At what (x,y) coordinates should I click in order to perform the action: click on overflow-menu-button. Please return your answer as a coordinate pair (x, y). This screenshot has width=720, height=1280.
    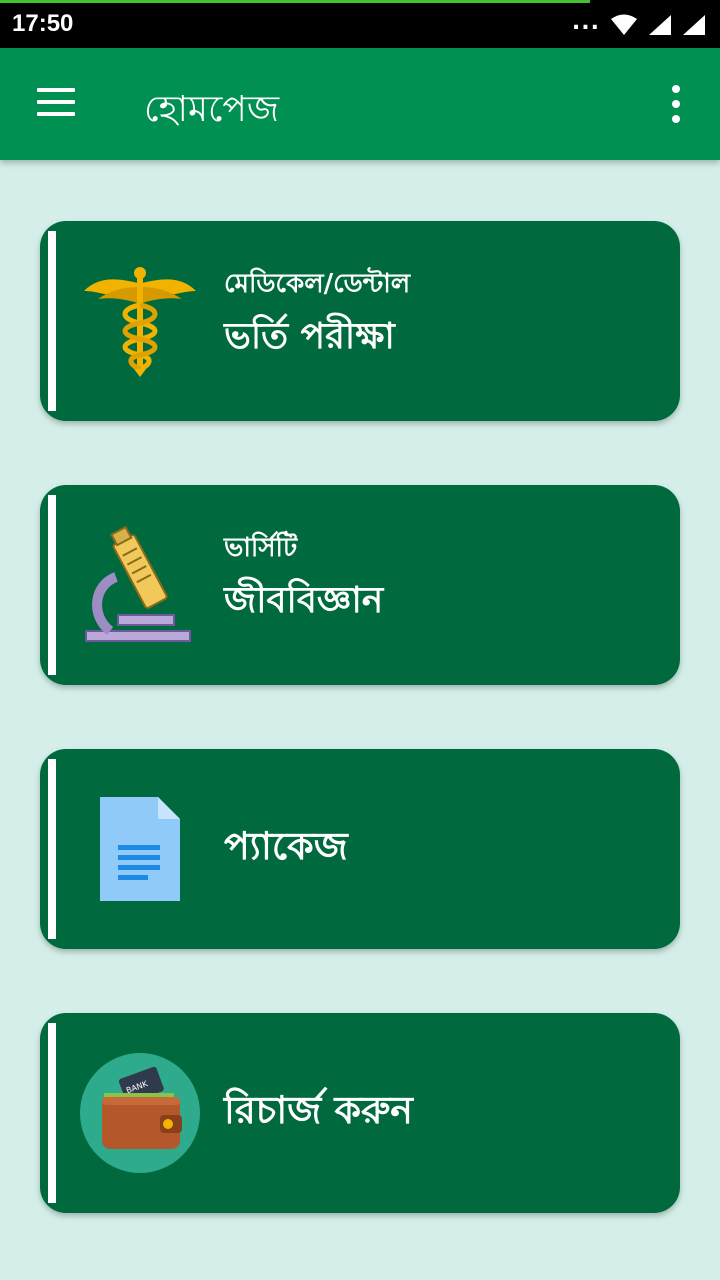
    Looking at the image, I should click on (676, 104).